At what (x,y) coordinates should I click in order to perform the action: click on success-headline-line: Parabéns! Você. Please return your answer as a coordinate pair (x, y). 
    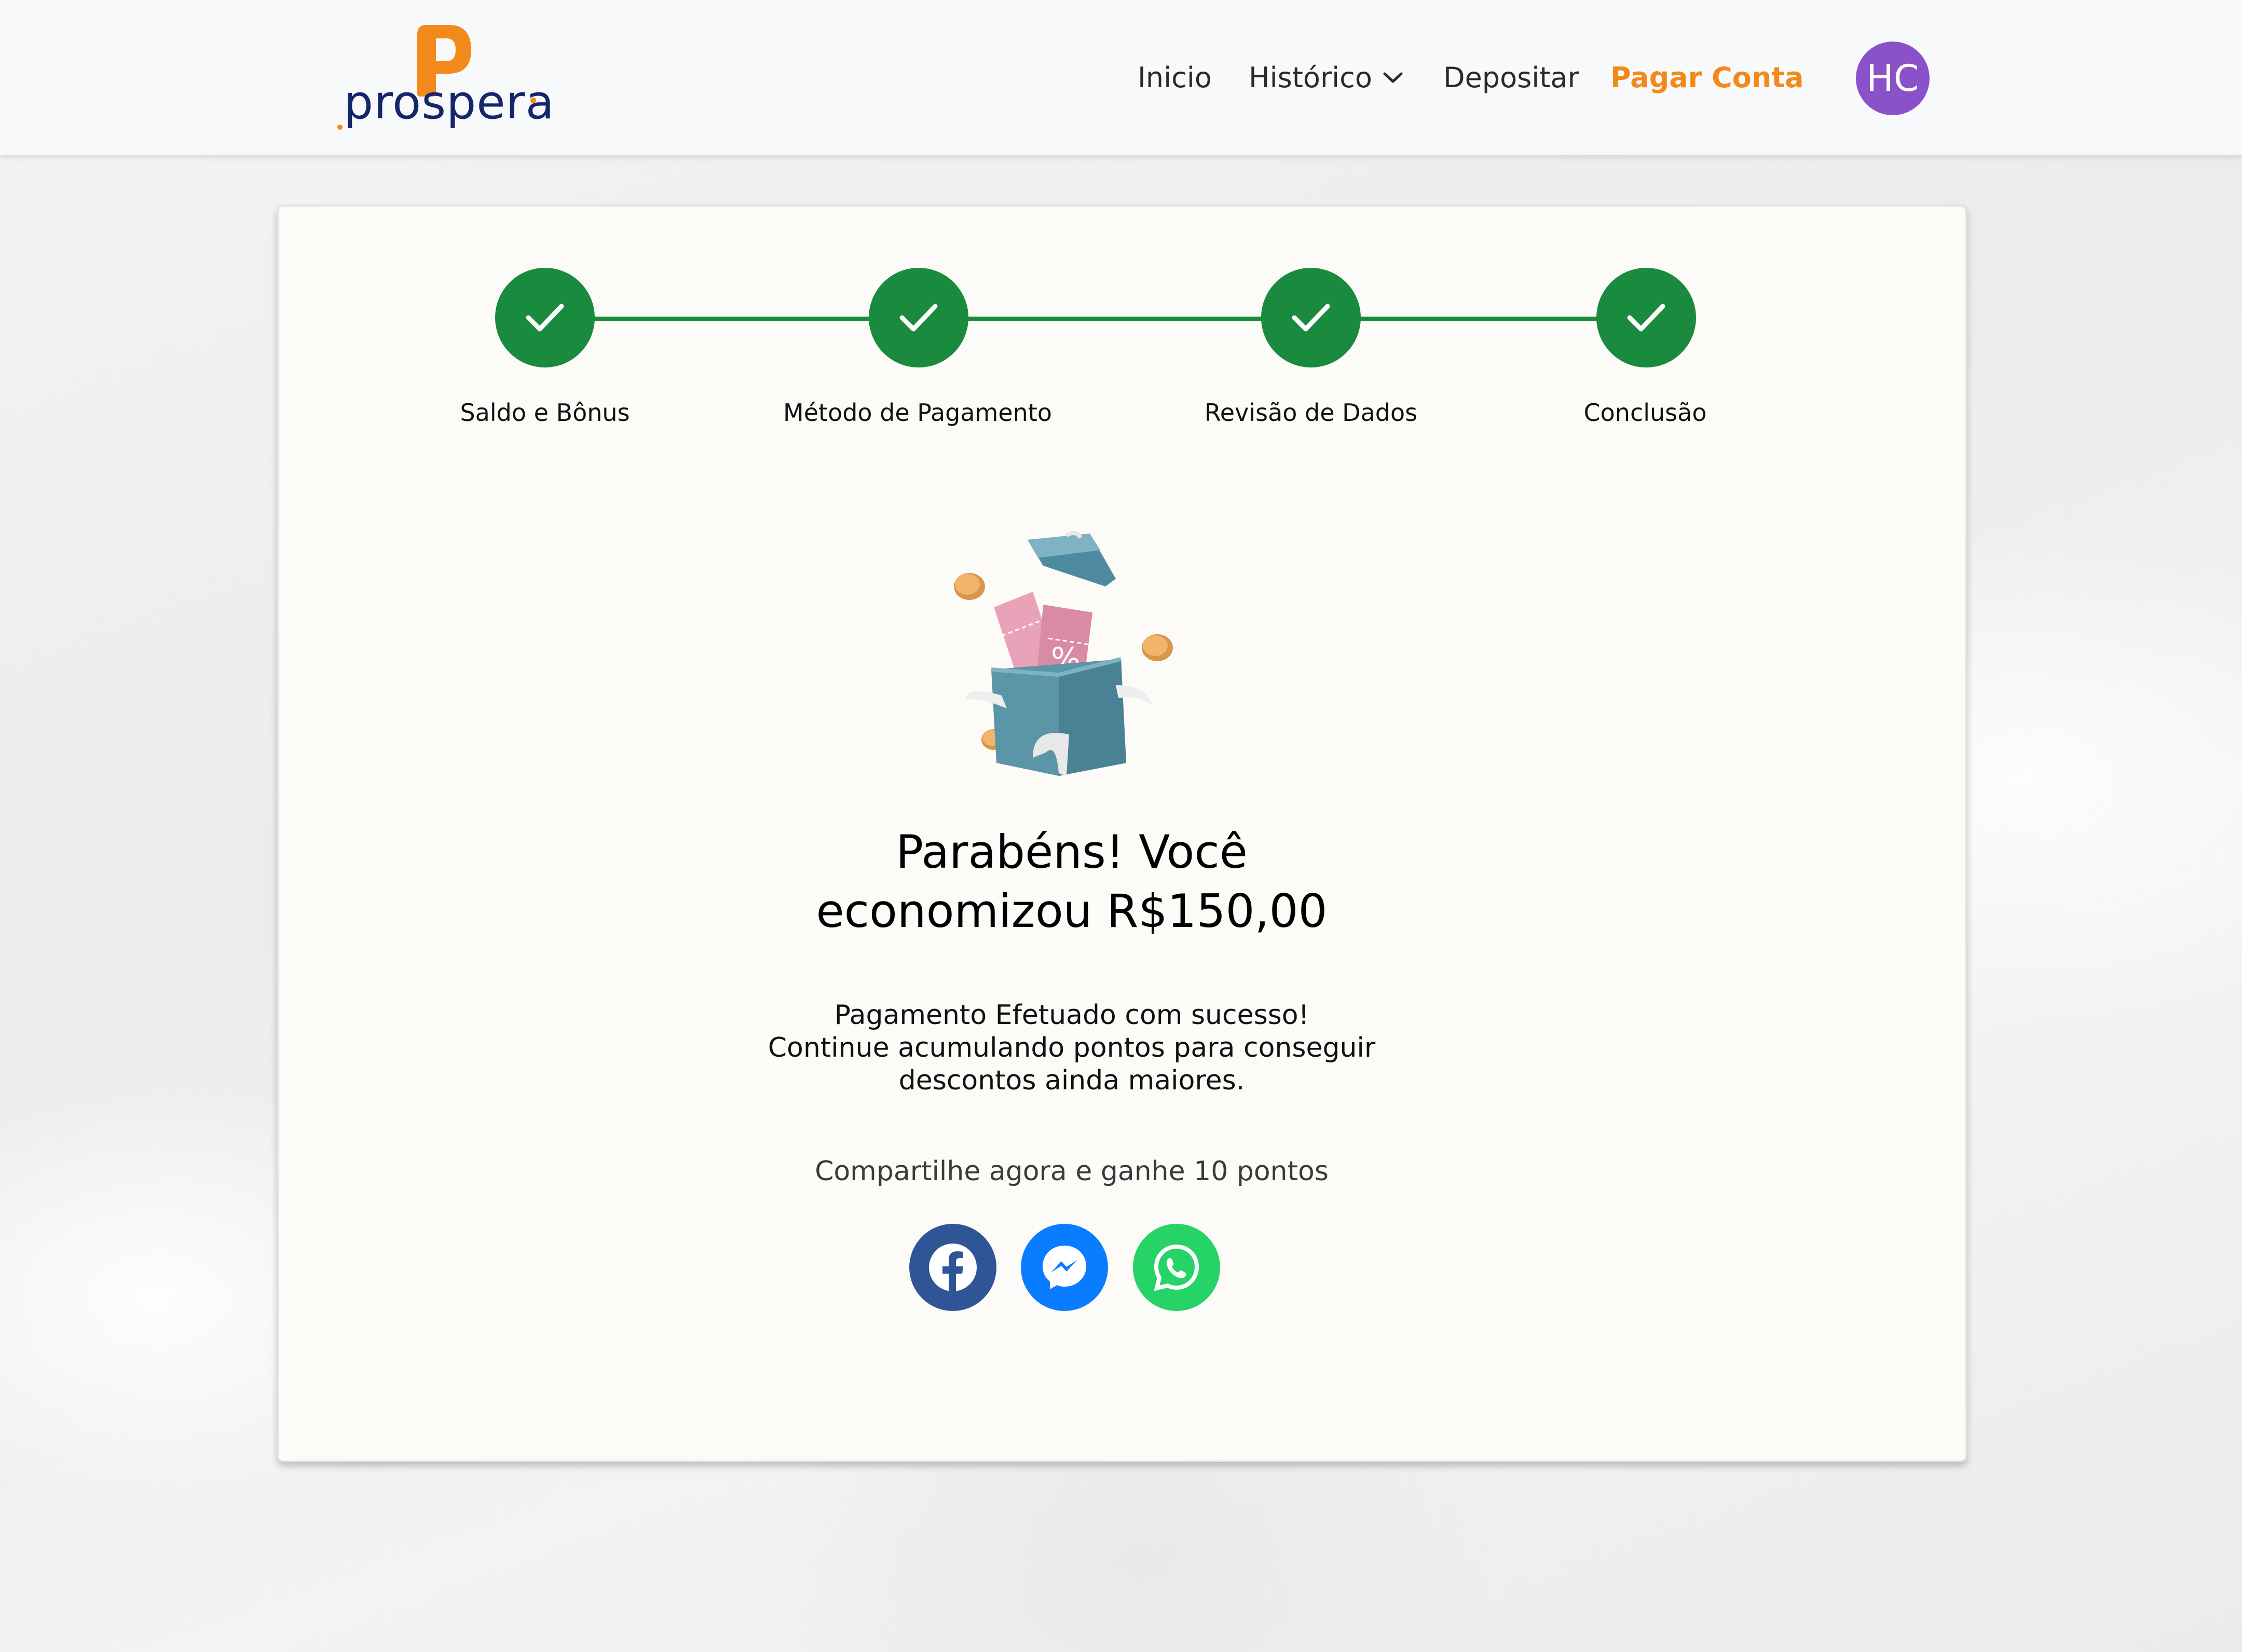
    Looking at the image, I should click on (1072, 852).